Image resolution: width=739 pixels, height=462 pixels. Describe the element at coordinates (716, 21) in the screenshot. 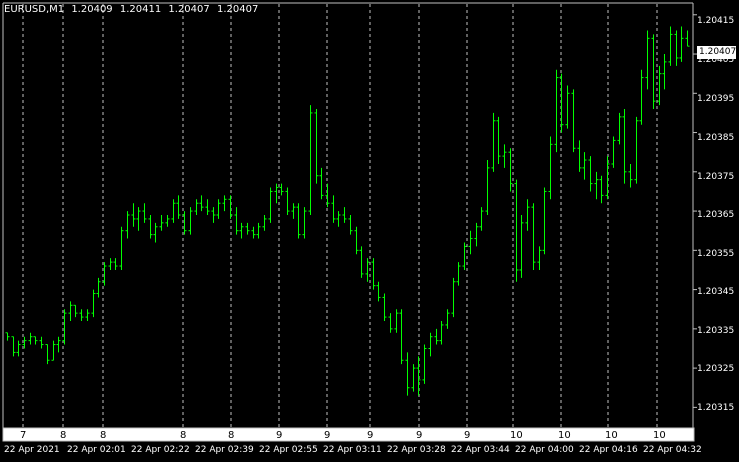

I see `price-tick-label: 1.20415` at that location.